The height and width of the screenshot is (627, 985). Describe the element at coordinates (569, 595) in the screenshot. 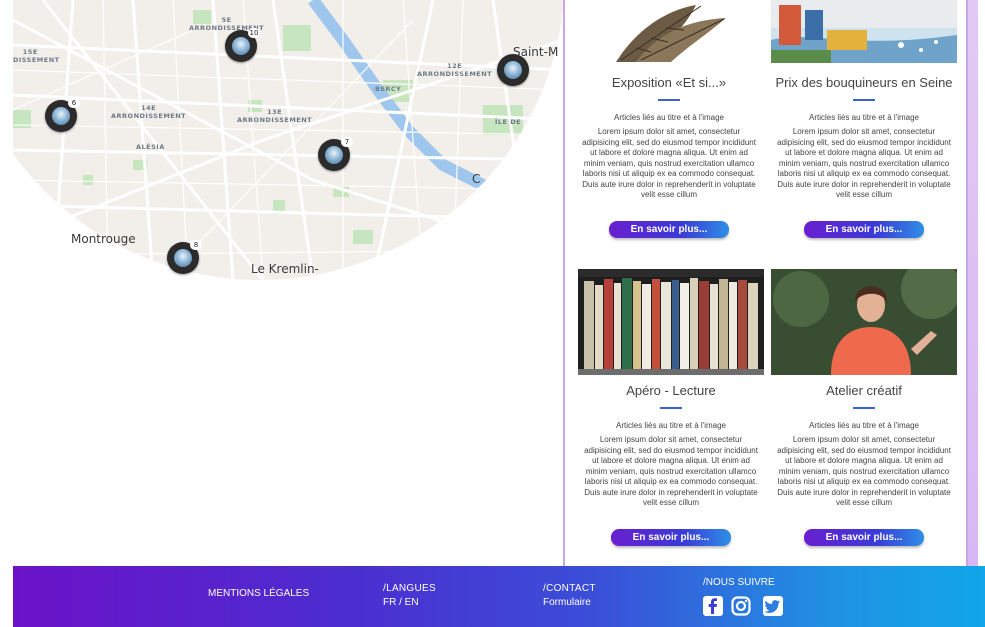

I see `contact-block: /CONTACT Formulaire` at that location.